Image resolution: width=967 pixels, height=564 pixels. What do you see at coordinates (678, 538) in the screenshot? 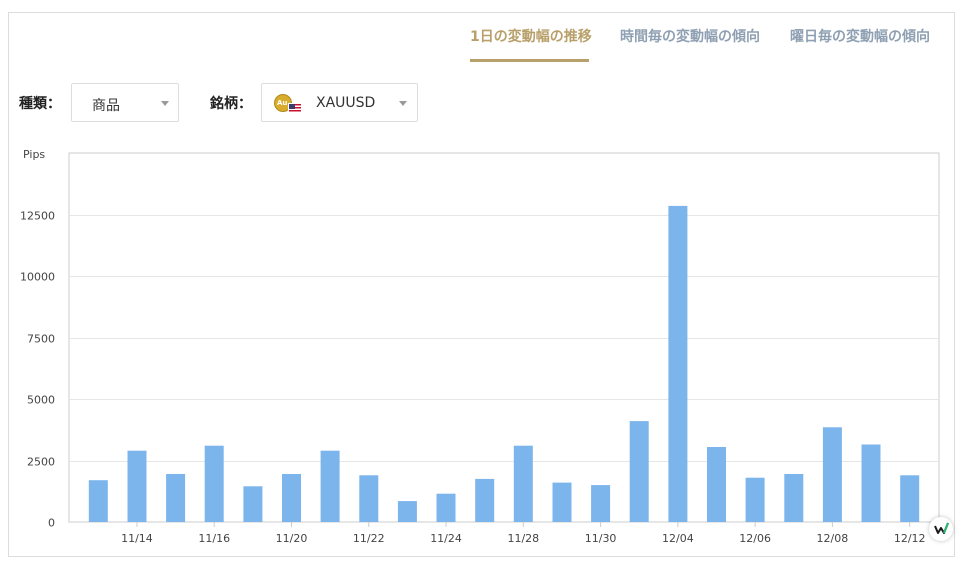
I see `x-tick-label: 12/04` at bounding box center [678, 538].